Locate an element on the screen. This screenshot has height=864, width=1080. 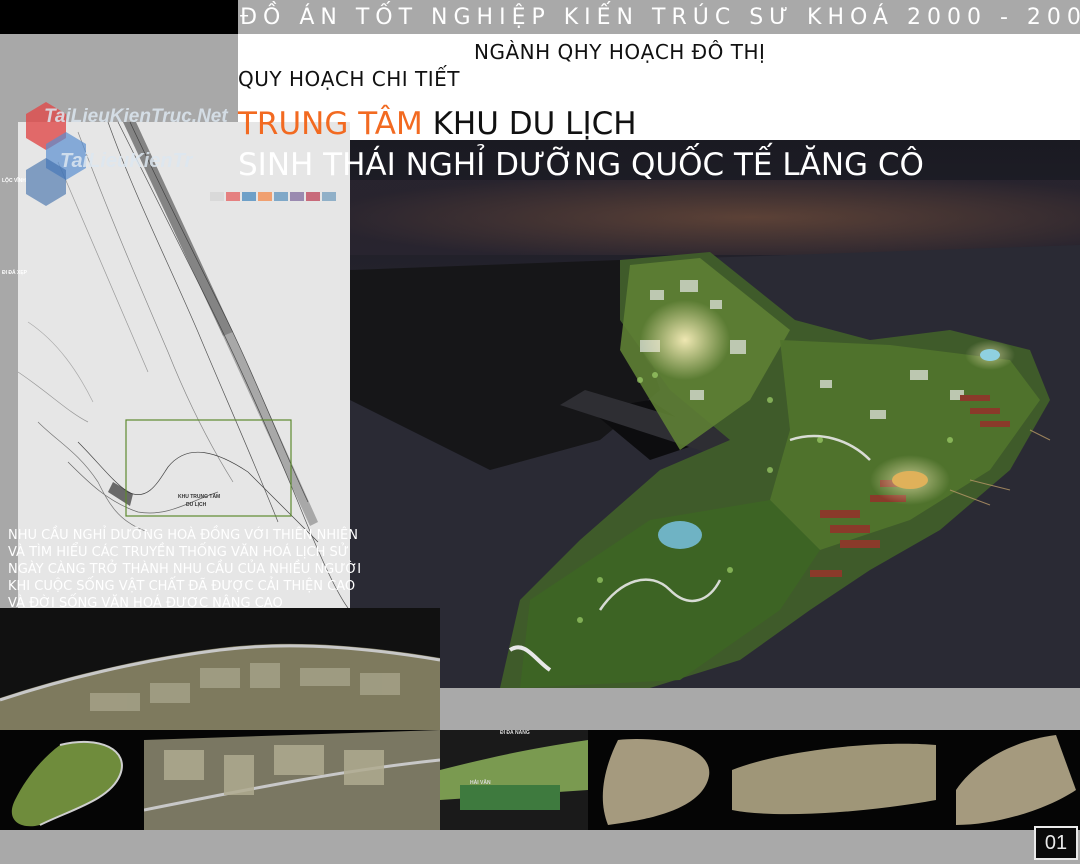
map-label-da-nang: ĐI ĐÀ NẴNG is located at coordinates (515, 733).